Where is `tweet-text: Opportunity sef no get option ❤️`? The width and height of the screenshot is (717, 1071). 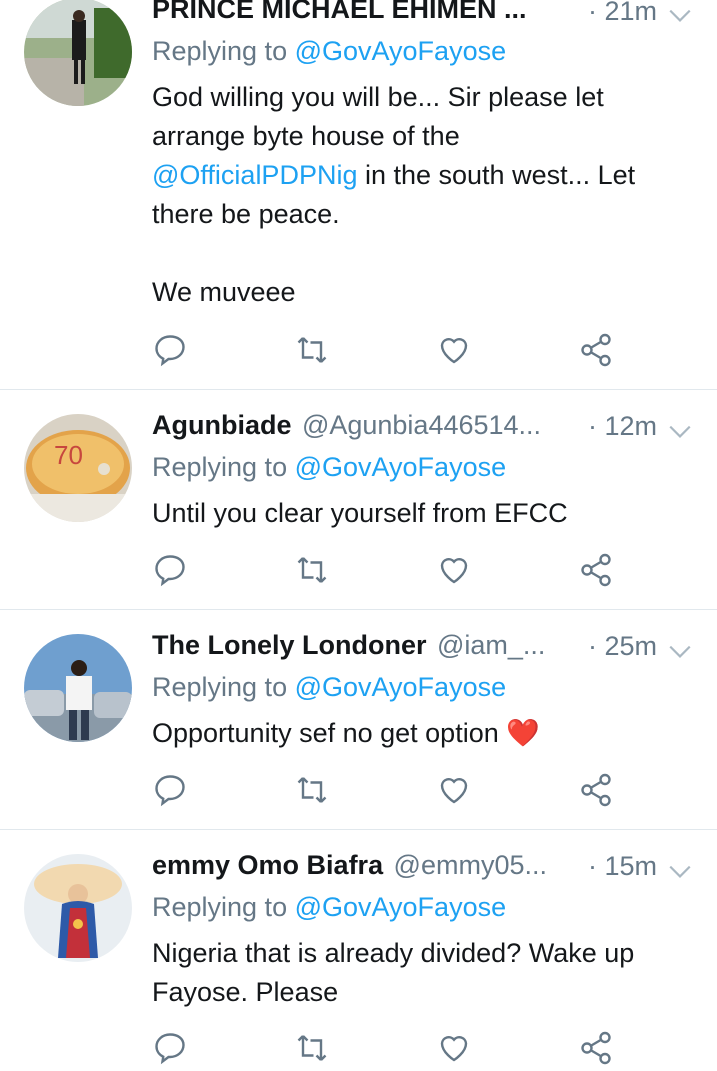 tweet-text: Opportunity sef no get option ❤️ is located at coordinates (422, 733).